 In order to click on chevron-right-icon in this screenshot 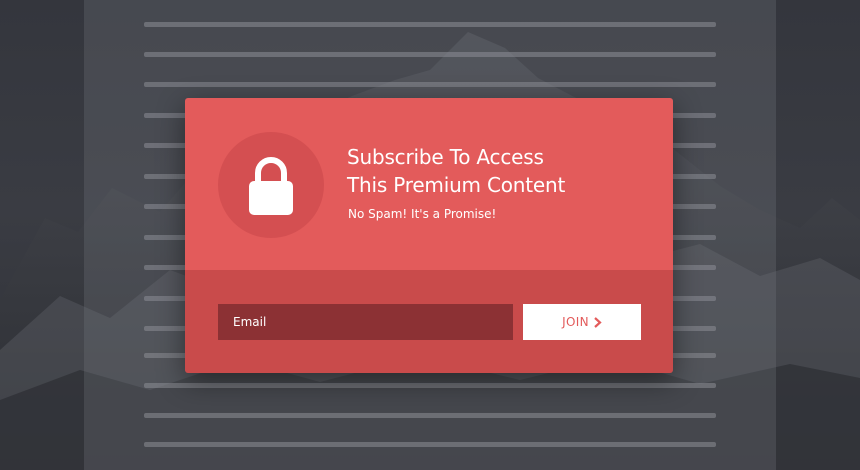, I will do `click(598, 322)`.